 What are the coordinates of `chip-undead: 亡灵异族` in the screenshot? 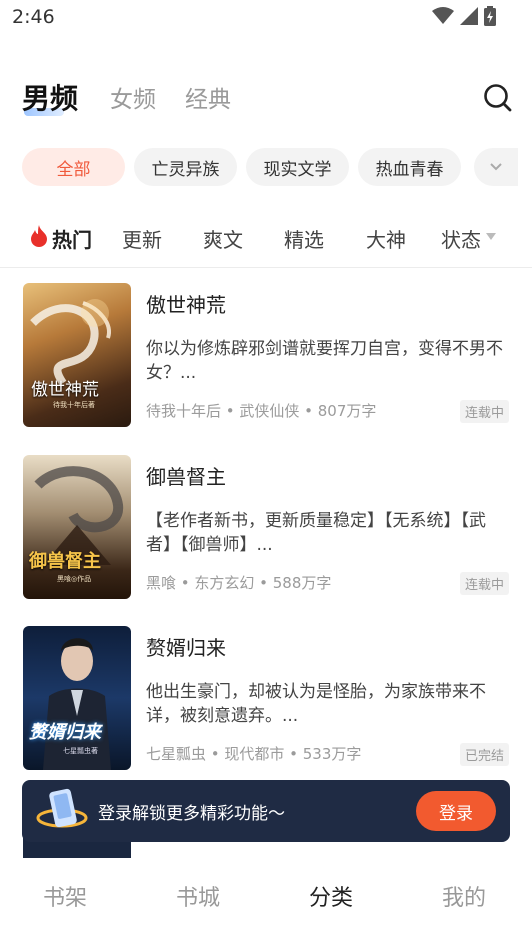 It's located at (185, 167).